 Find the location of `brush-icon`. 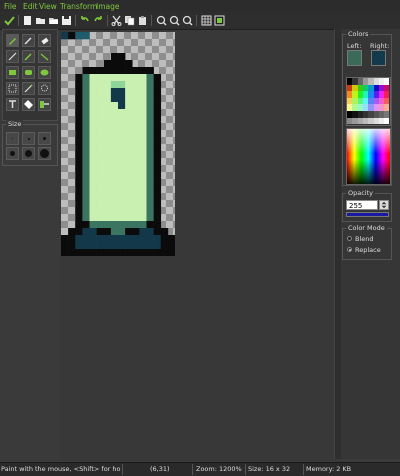

brush-icon is located at coordinates (28, 41).